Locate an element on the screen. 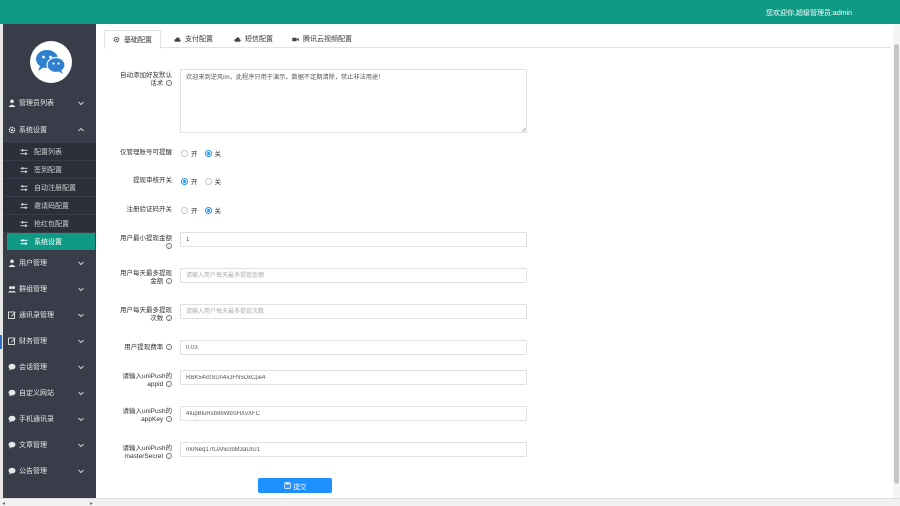 This screenshot has width=900, height=506. max-withdraw-amount-input is located at coordinates (353, 275).